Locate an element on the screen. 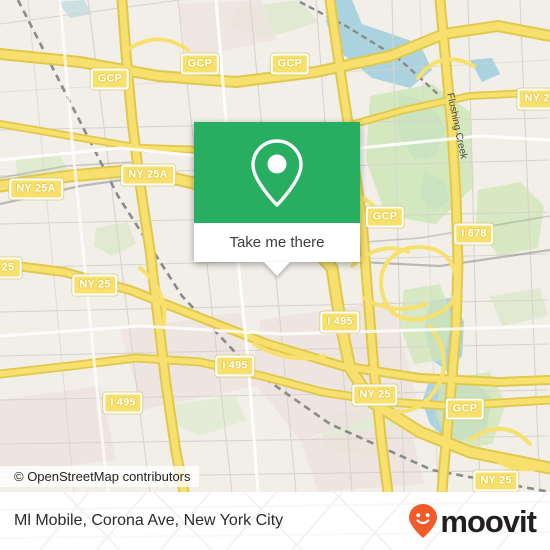 The height and width of the screenshot is (550, 550). place-popup-header is located at coordinates (277, 172).